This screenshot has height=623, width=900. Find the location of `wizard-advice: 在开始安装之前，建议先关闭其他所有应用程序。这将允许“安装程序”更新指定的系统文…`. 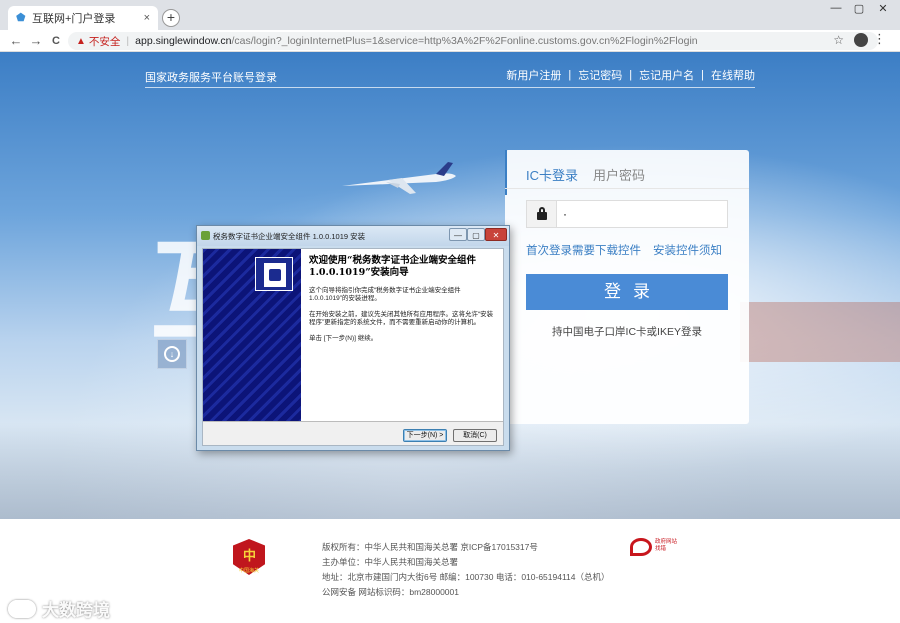

wizard-advice: 在开始安装之前，建议先关闭其他所有应用程序。这将允许“安装程序”更新指定的系统文… is located at coordinates (401, 318).